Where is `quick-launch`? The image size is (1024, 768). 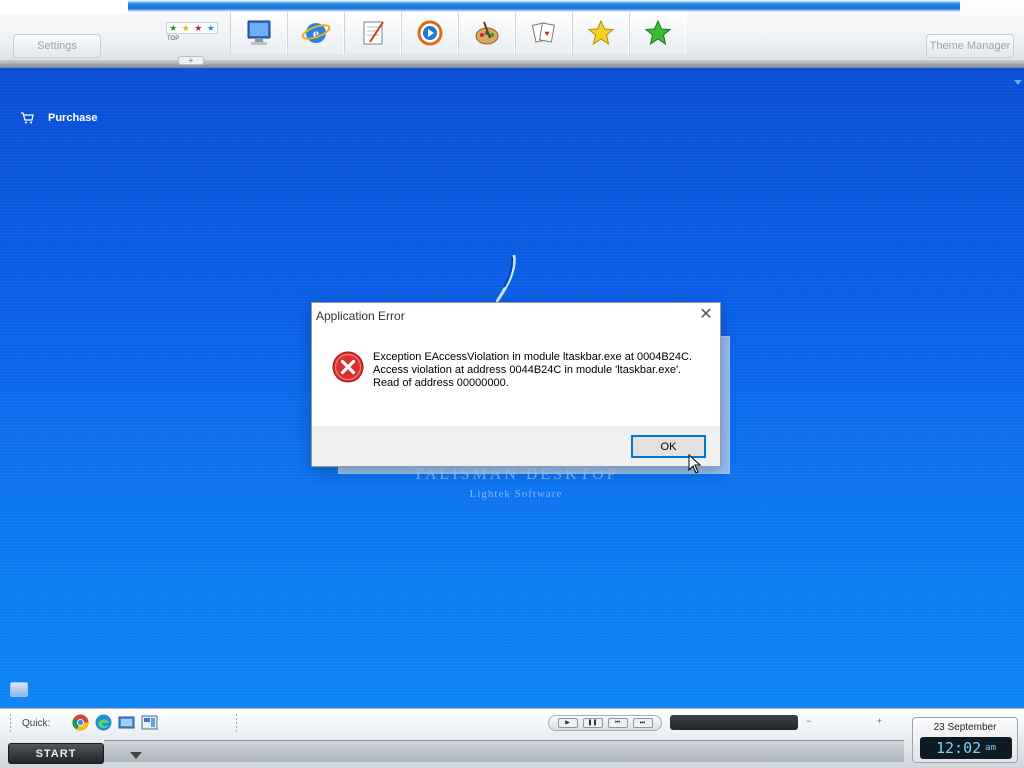 quick-launch is located at coordinates (115, 722).